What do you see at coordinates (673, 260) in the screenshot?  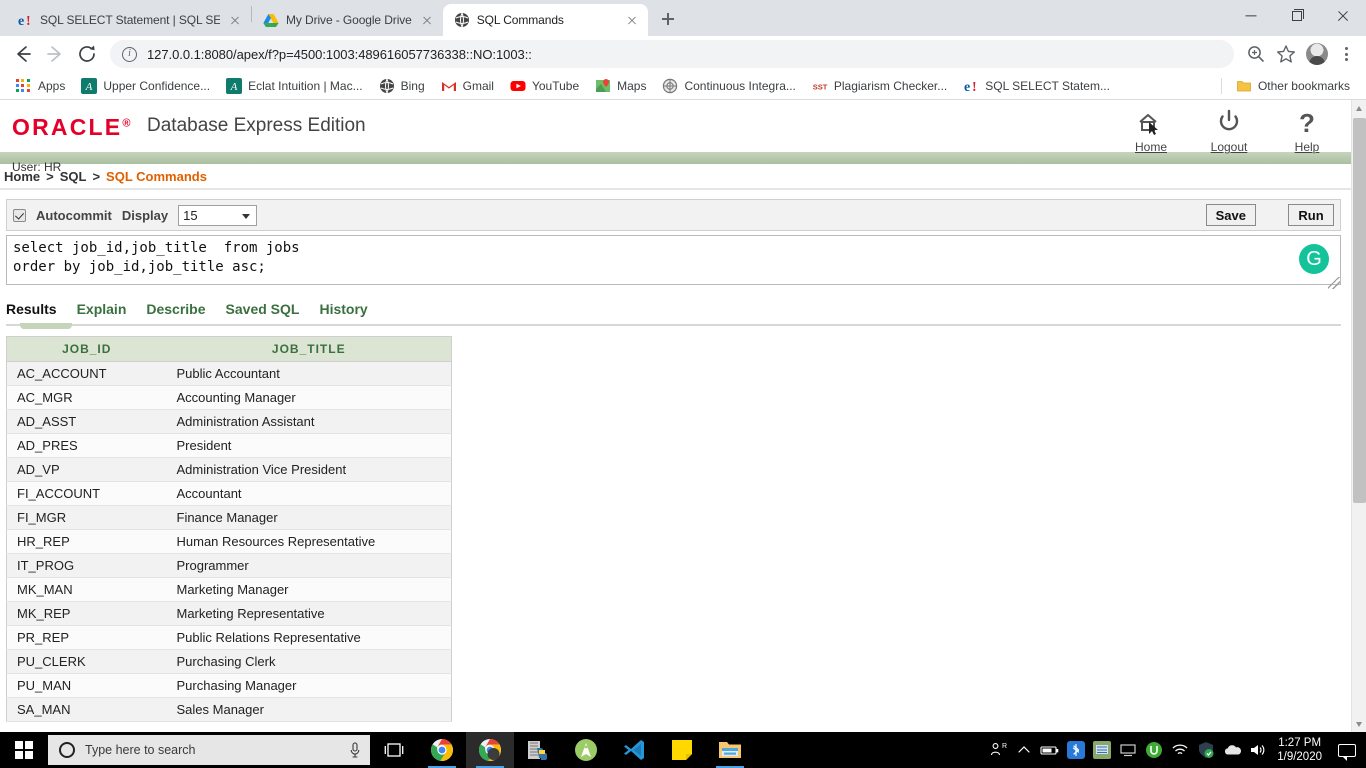 I see `sql-editor-input` at bounding box center [673, 260].